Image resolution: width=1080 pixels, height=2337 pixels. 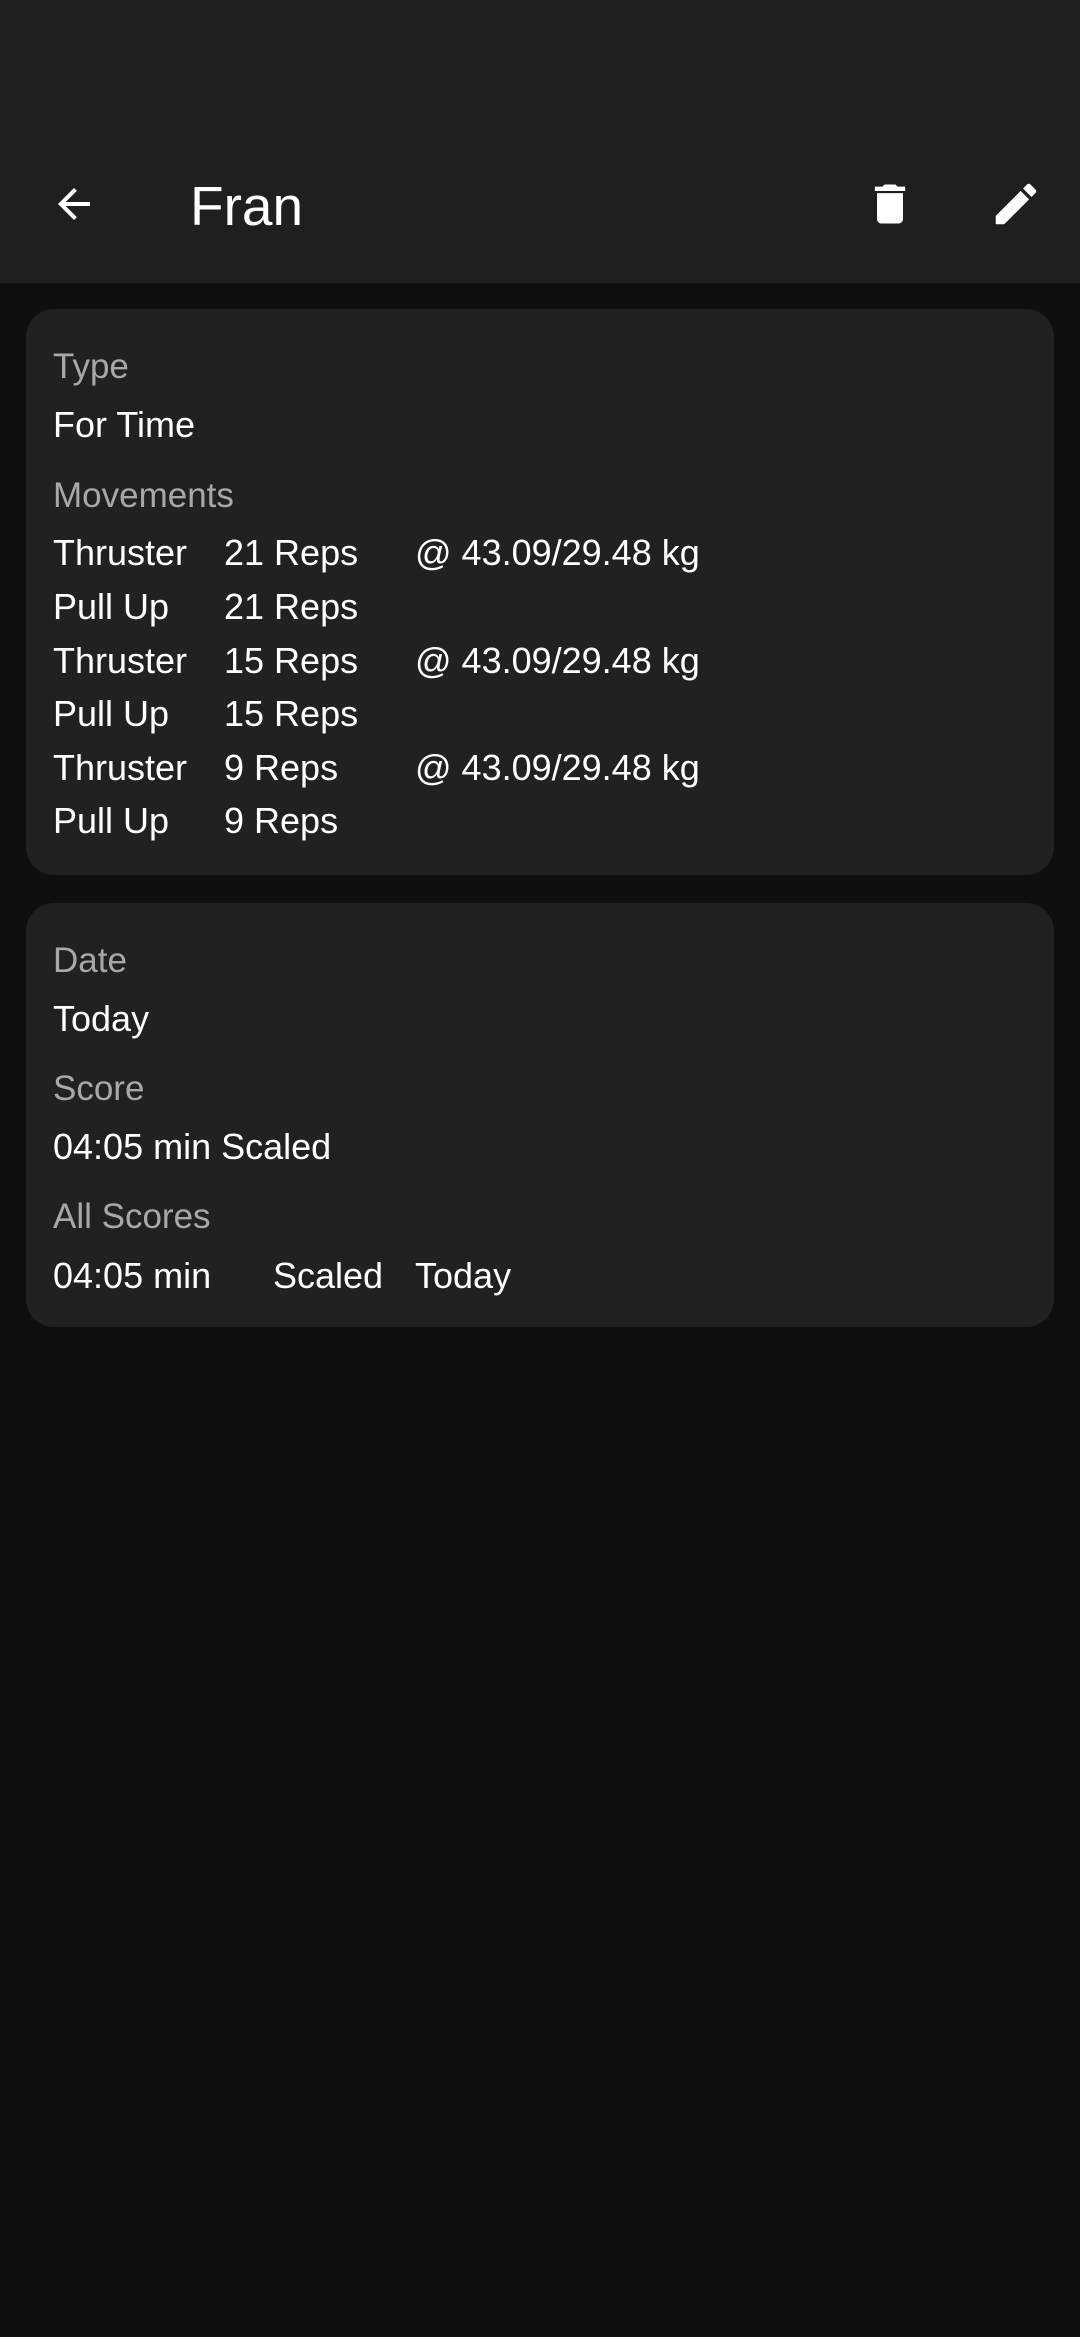 I want to click on delete-button, so click(x=890, y=204).